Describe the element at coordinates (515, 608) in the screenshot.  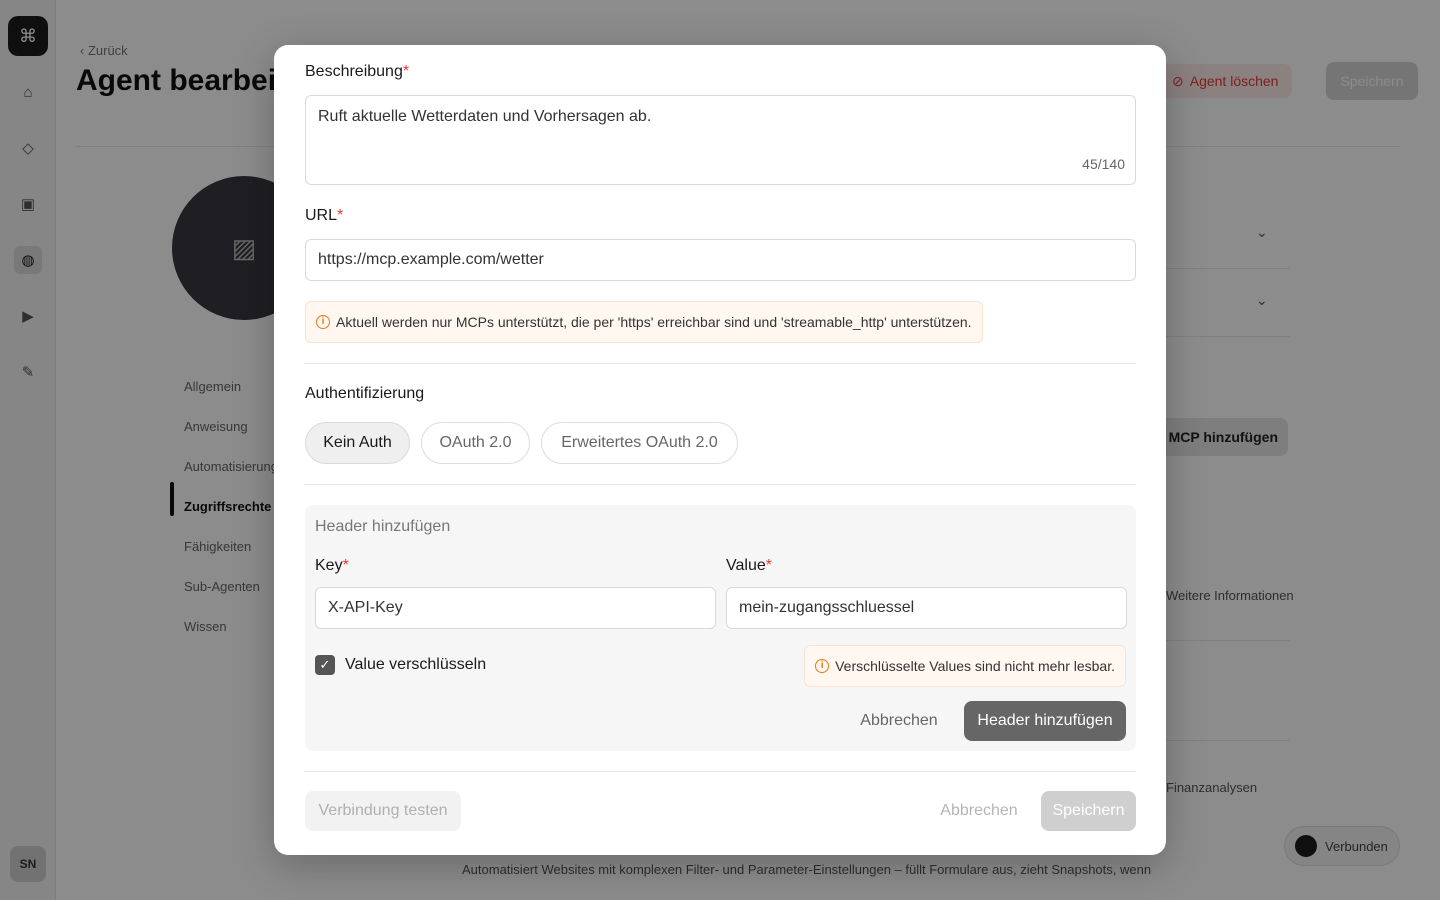
I see `header-key-input: X-API-Key` at that location.